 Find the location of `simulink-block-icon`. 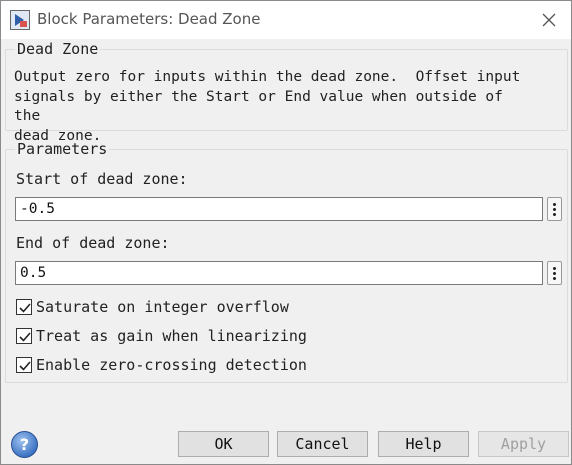

simulink-block-icon is located at coordinates (20, 20).